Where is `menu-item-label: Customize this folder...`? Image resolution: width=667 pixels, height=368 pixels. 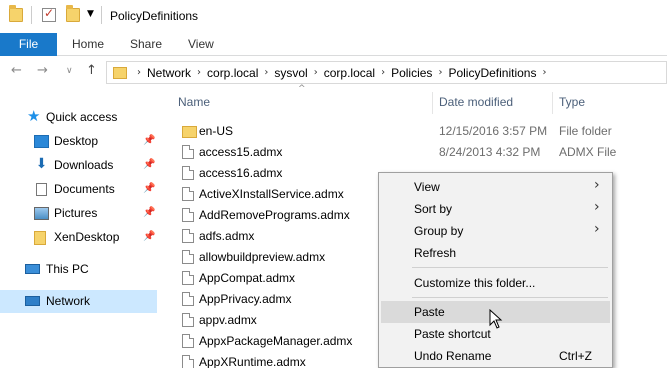
menu-item-label: Customize this folder... is located at coordinates (475, 283).